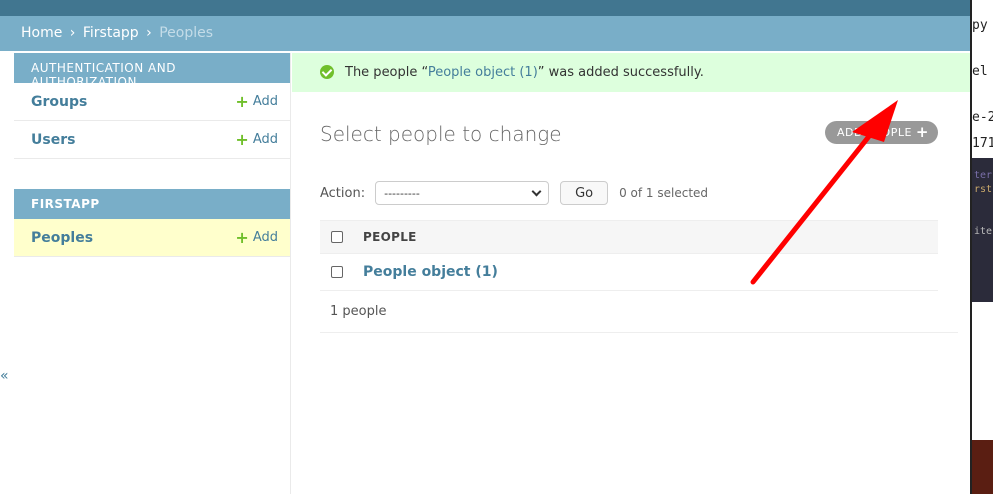  Describe the element at coordinates (483, 72) in the screenshot. I see `message-object-link: People object (1)` at that location.